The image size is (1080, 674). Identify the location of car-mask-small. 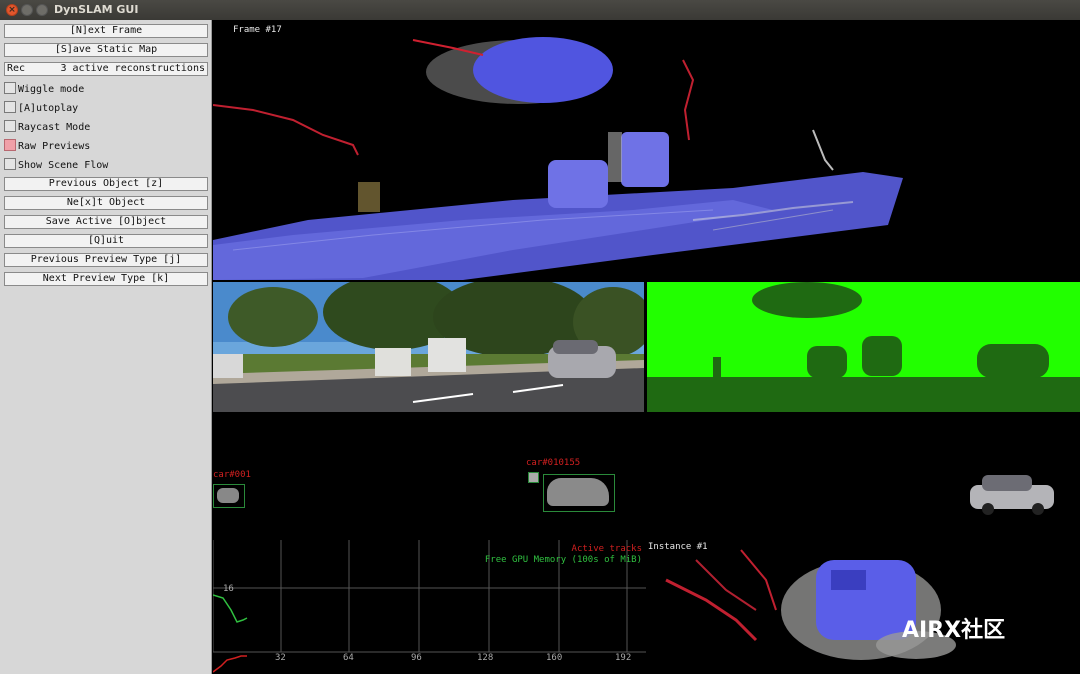
(533, 477).